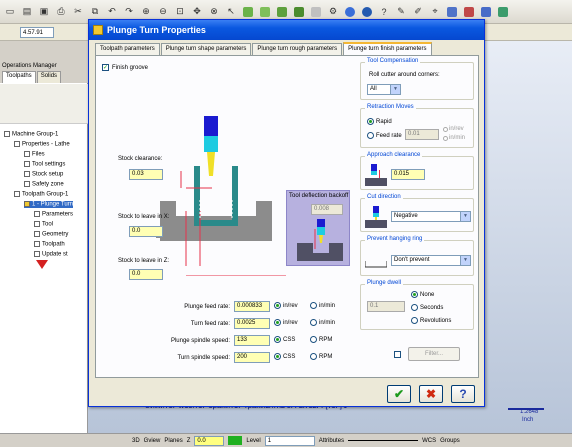 The image size is (572, 447). What do you see at coordinates (435, 12) in the screenshot?
I see `analyze-icon: ⌖` at bounding box center [435, 12].